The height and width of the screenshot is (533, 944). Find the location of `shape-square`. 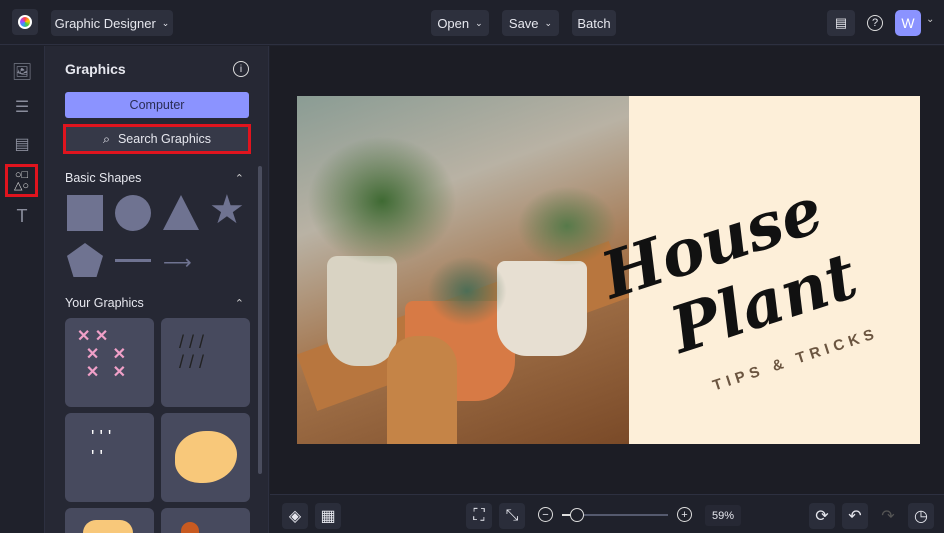

shape-square is located at coordinates (85, 213).